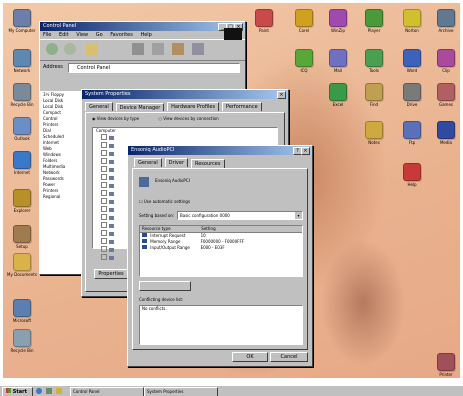 This screenshot has width=463, height=396. Describe the element at coordinates (220, 150) in the screenshot. I see `device-properties-titlebar: Ensoniq AudioPCI ? ×` at that location.